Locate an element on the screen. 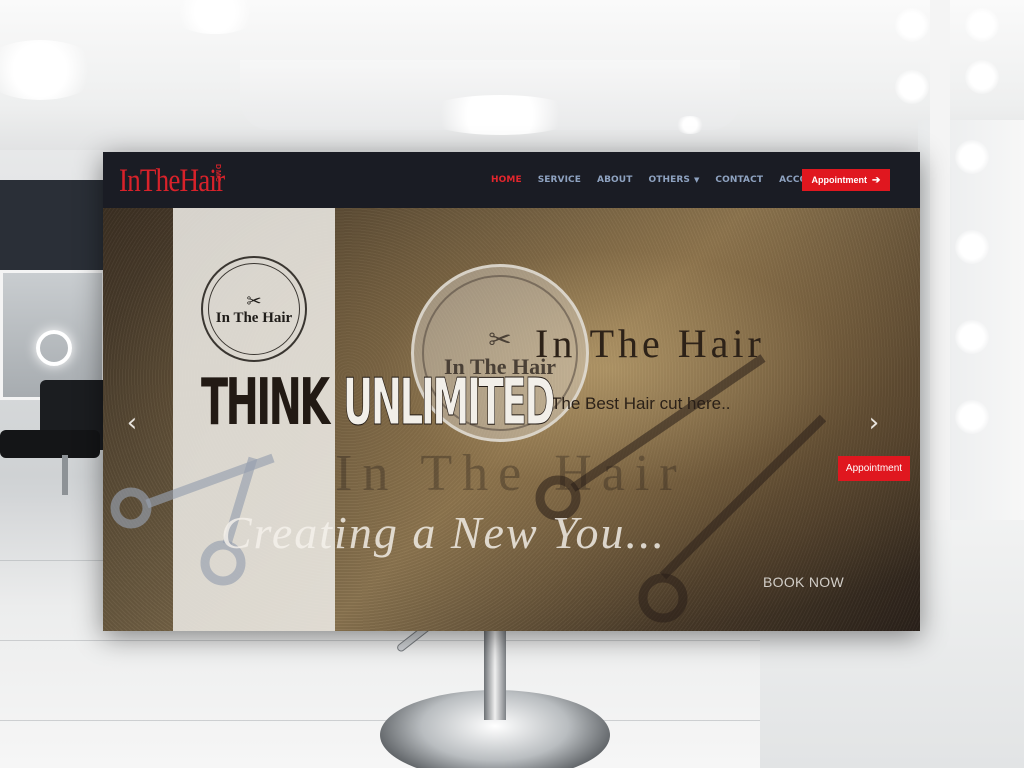 The height and width of the screenshot is (768, 1024). nav-contact: CONTACT is located at coordinates (739, 180).